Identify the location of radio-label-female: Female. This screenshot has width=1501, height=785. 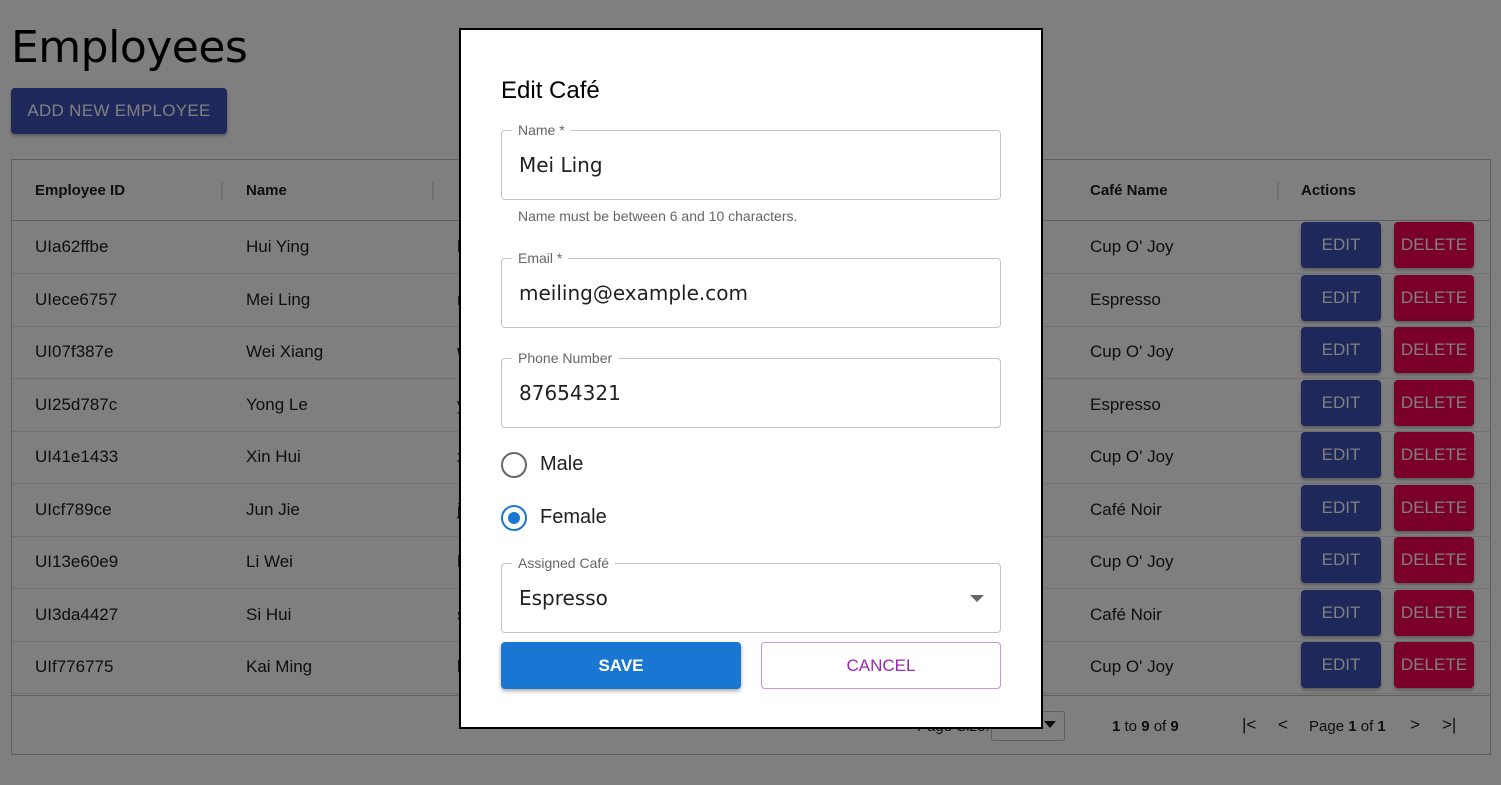
(573, 517).